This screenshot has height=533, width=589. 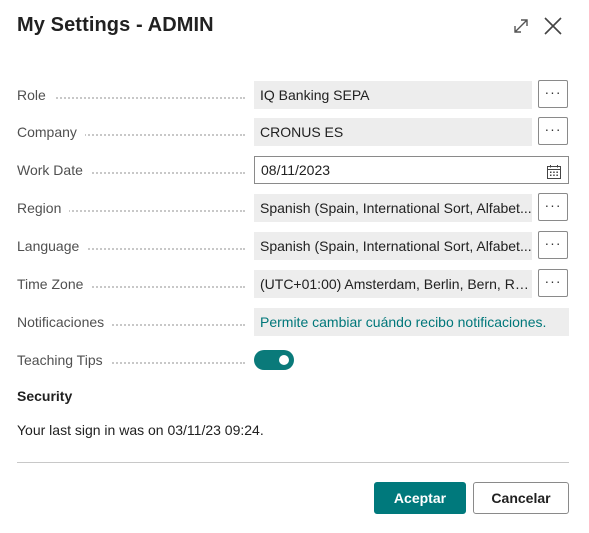 What do you see at coordinates (553, 131) in the screenshot?
I see `company-assist-button: ···` at bounding box center [553, 131].